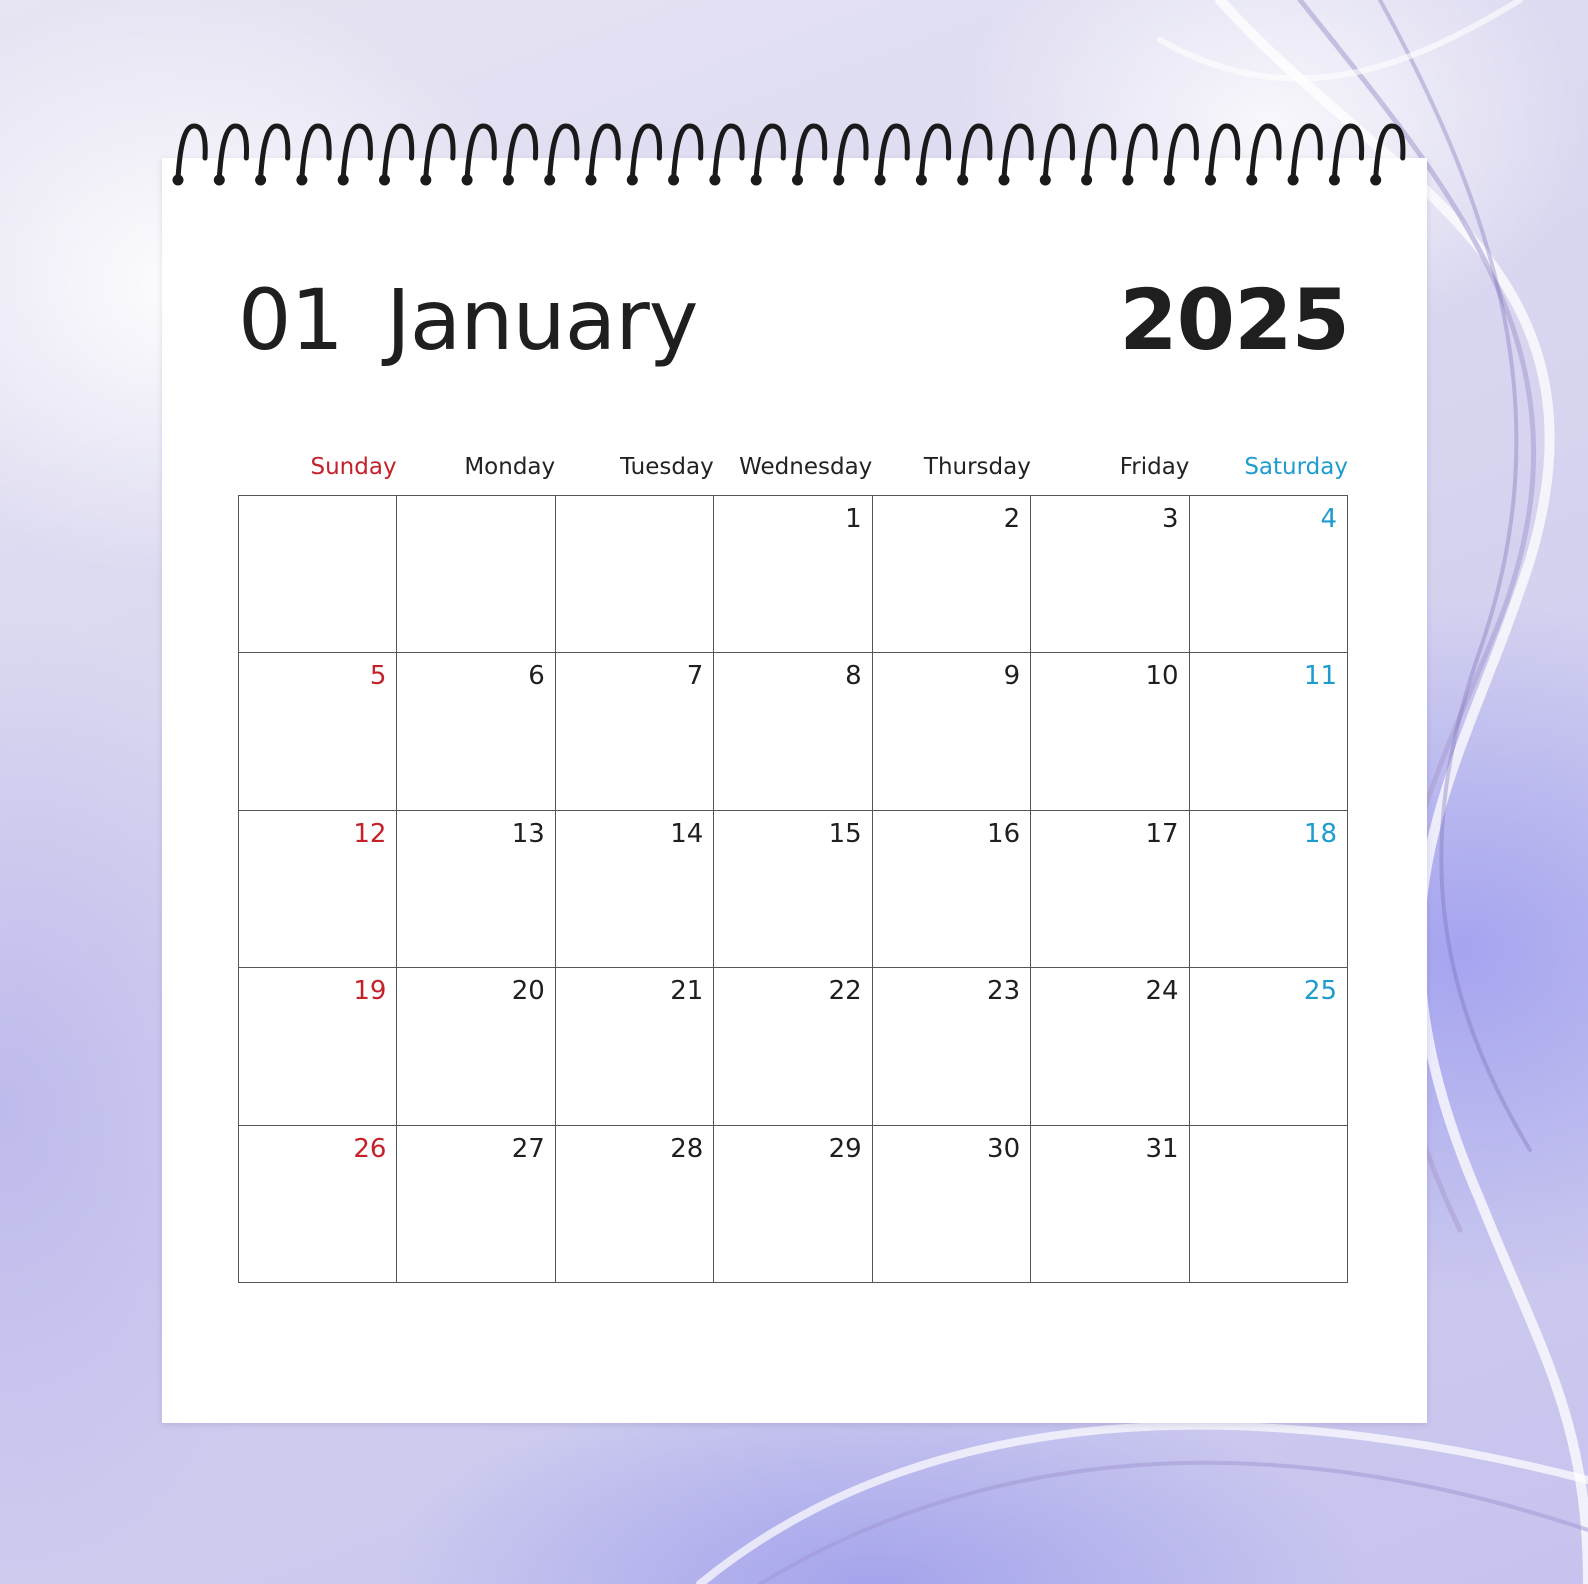 The image size is (1588, 1584). I want to click on day-cell: 16, so click(952, 889).